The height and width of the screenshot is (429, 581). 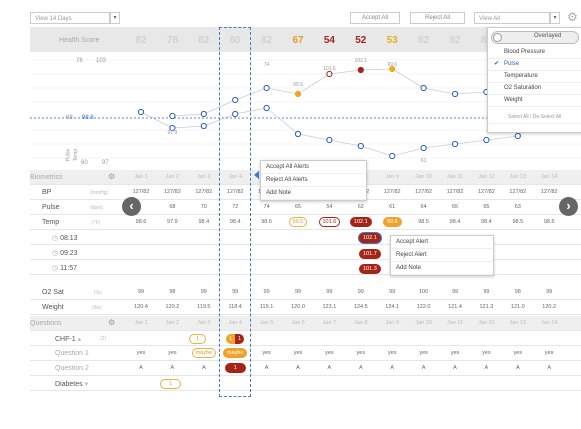 I want to click on health-score-value: 82, so click(x=267, y=40).